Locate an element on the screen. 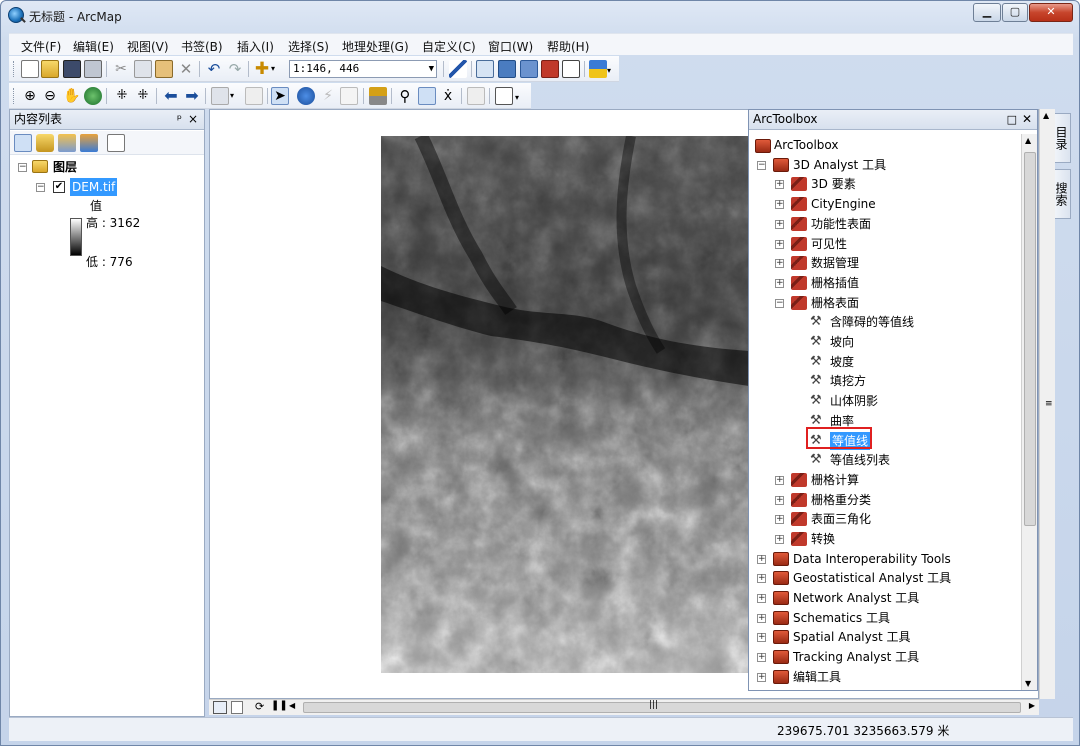 The image size is (1080, 746). full-extent-globe-icon is located at coordinates (93, 96).